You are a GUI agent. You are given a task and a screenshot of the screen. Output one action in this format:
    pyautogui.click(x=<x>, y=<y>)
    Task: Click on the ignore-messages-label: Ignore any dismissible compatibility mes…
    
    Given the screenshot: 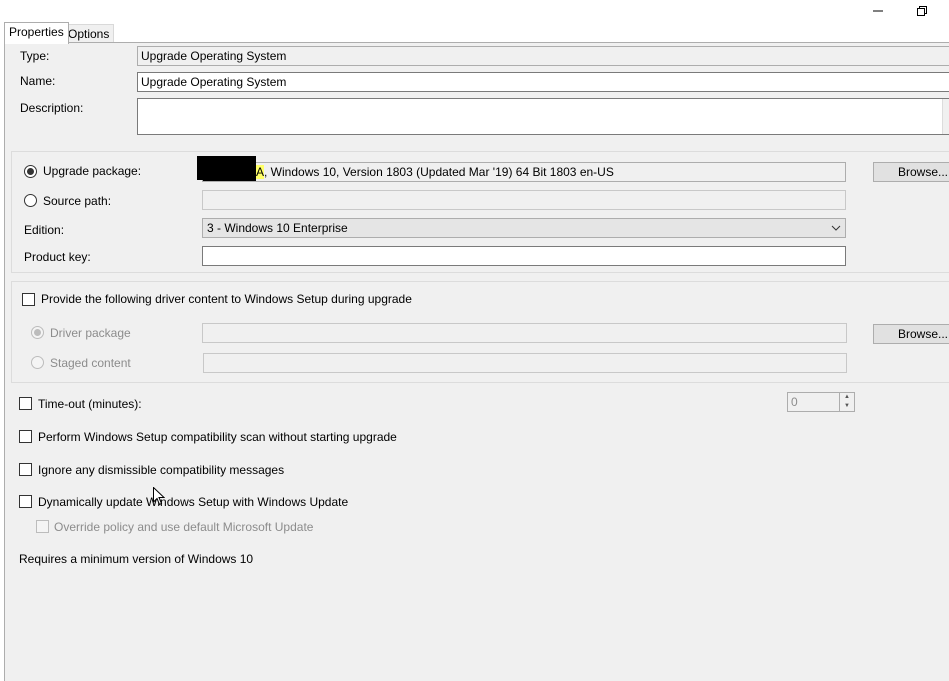 What is the action you would take?
    pyautogui.click(x=161, y=470)
    